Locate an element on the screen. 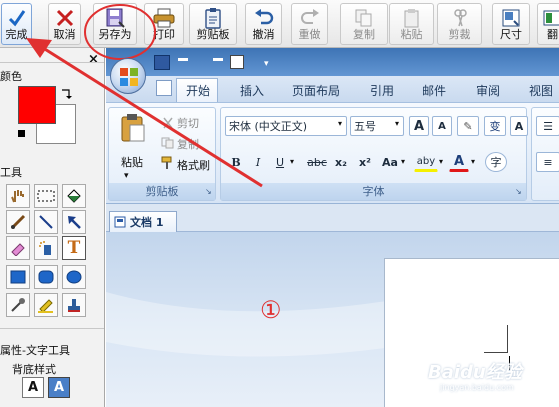 The image size is (559, 407). crop-icon is located at coordinates (460, 18).